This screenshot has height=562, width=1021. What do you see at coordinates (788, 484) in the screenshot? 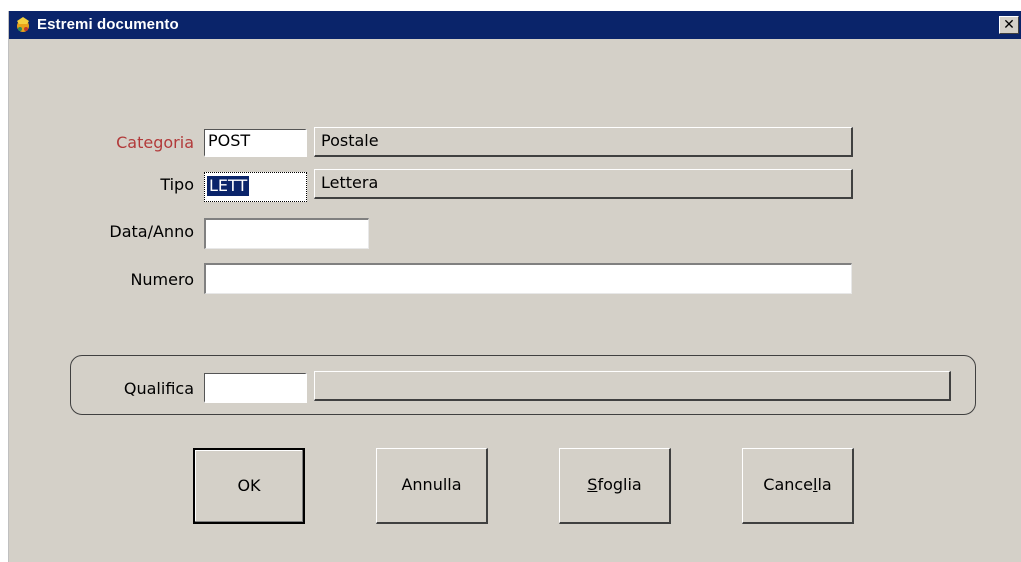
I see `cancella-label-pre: Cance` at bounding box center [788, 484].